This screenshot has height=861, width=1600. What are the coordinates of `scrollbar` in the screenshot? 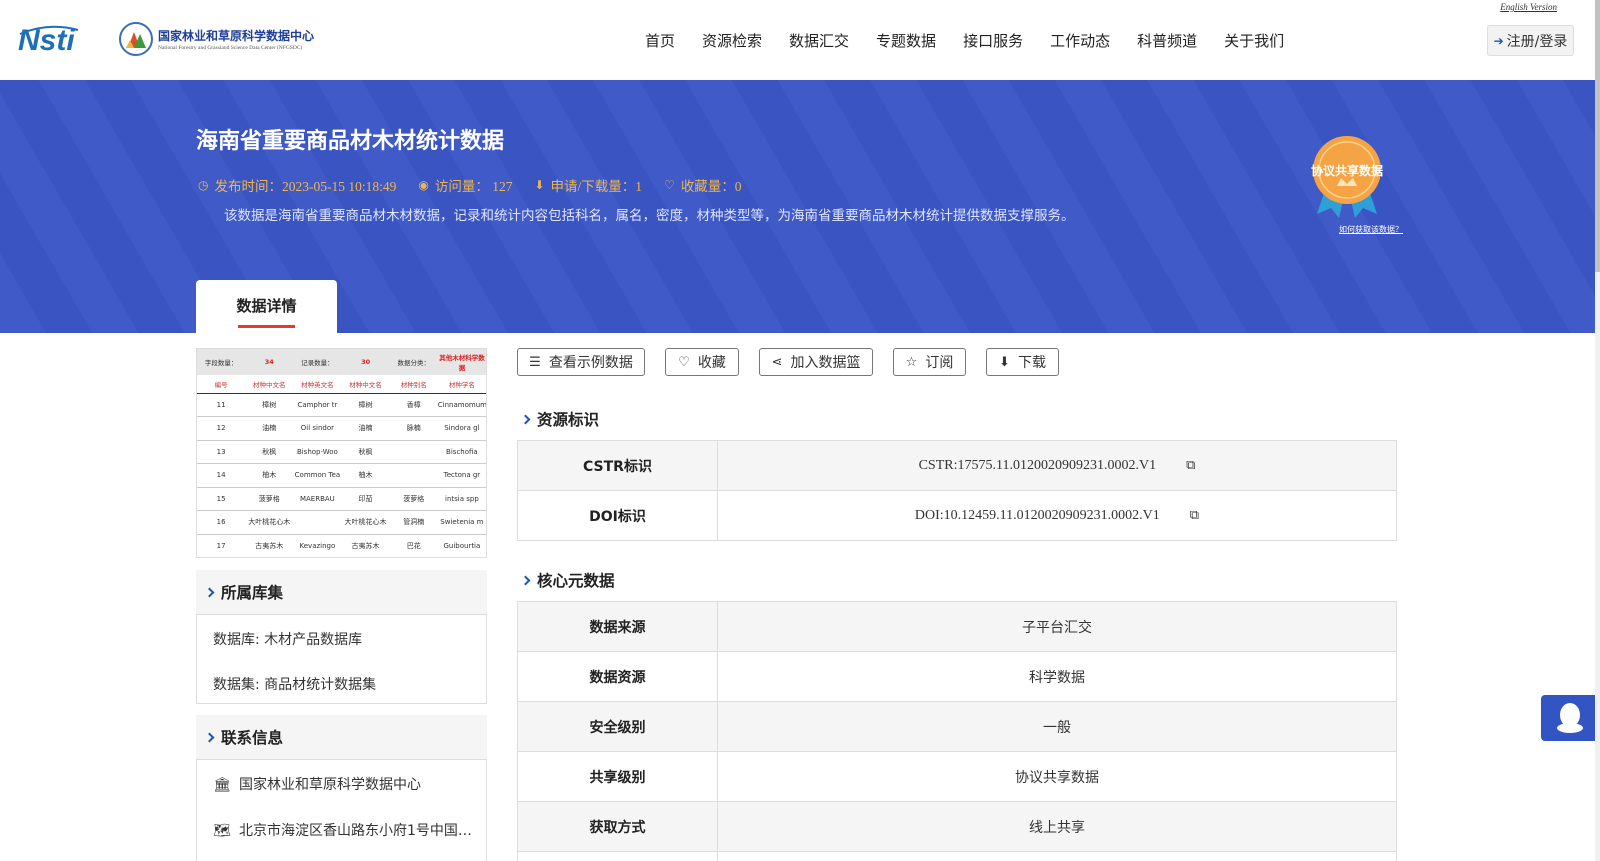 It's located at (1597, 430).